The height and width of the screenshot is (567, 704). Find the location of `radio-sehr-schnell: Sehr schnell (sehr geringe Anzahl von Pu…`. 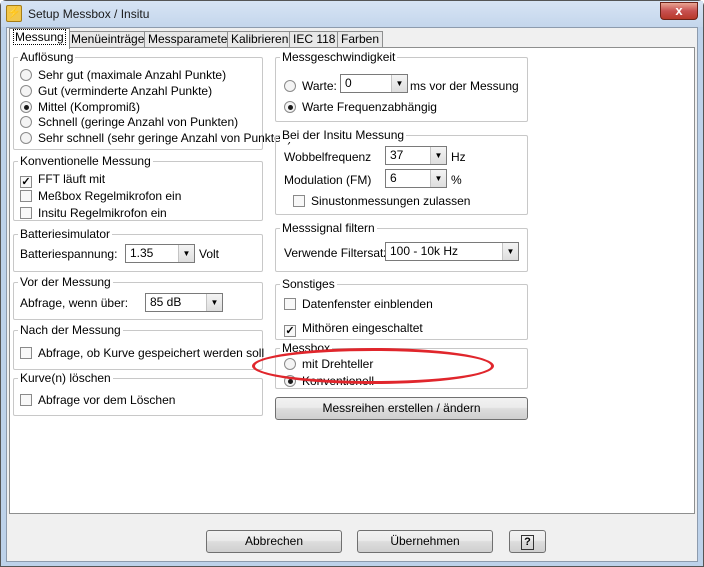

radio-sehr-schnell: Sehr schnell (sehr geringe Anzahl von Pu… is located at coordinates (155, 138).